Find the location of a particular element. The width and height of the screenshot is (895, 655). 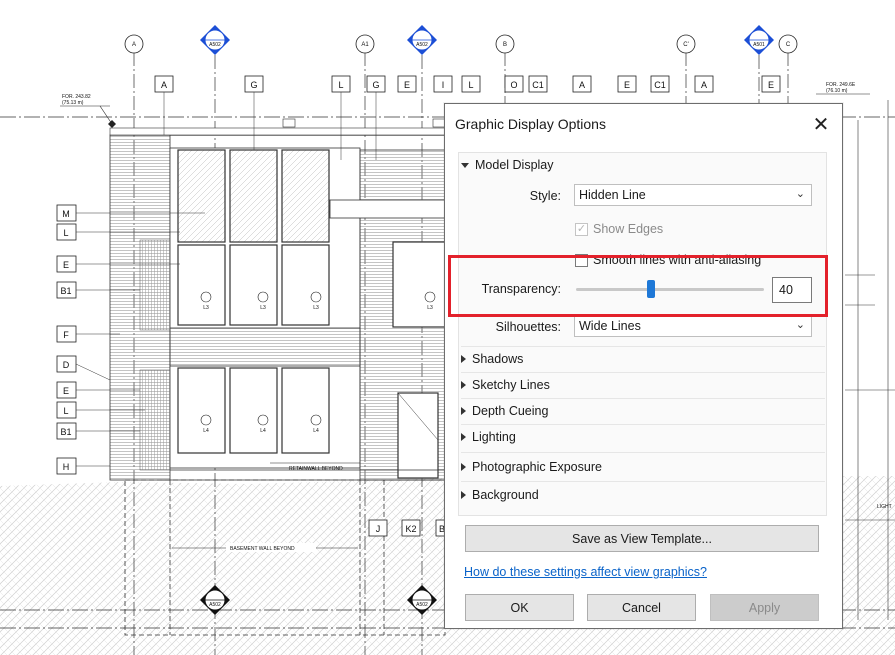

left-tag-5: F is located at coordinates (66, 335).